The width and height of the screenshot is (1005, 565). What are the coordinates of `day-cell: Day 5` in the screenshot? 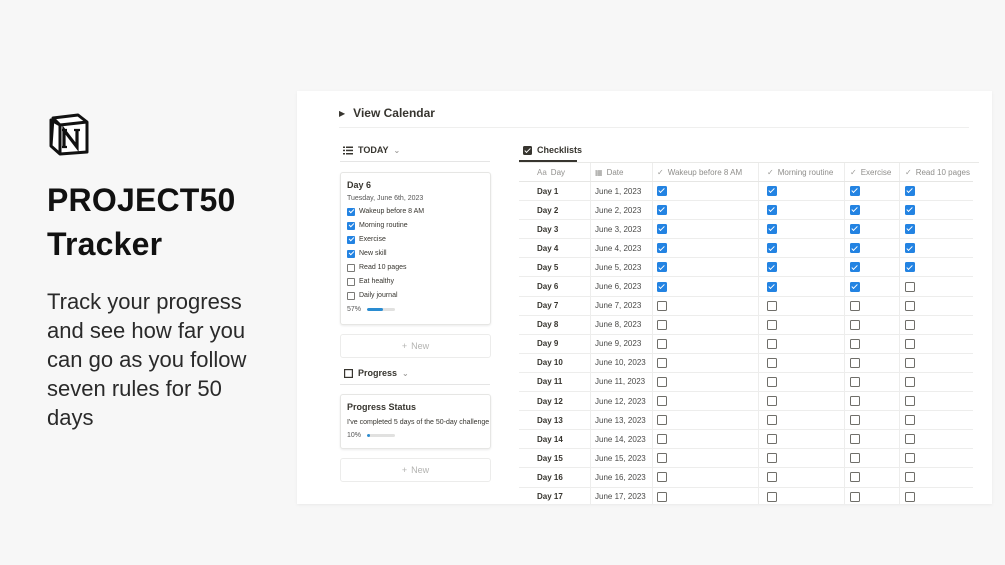 It's located at (555, 267).